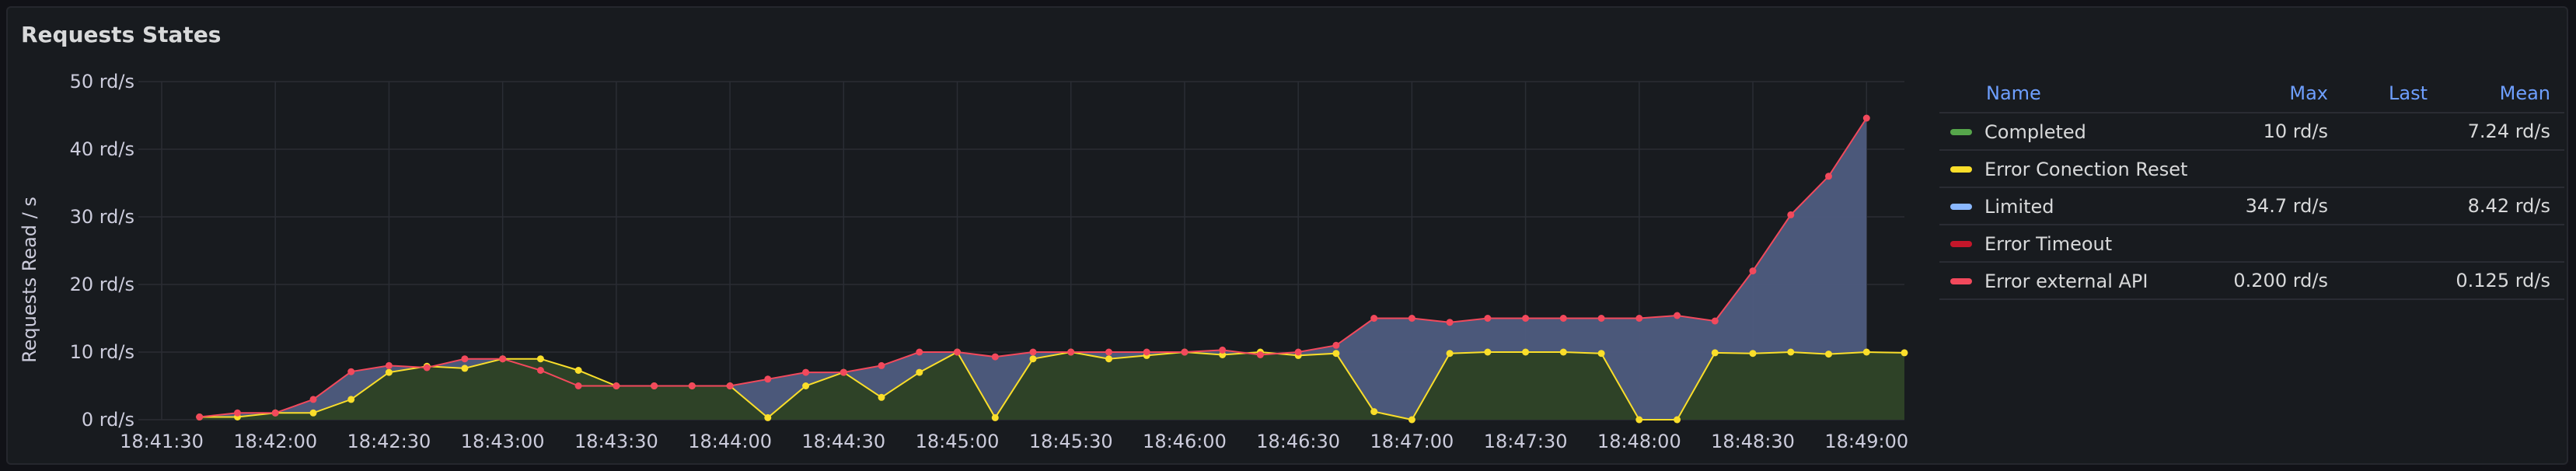 This screenshot has width=2576, height=471. What do you see at coordinates (2019, 206) in the screenshot?
I see `legend-series-name: Limited` at bounding box center [2019, 206].